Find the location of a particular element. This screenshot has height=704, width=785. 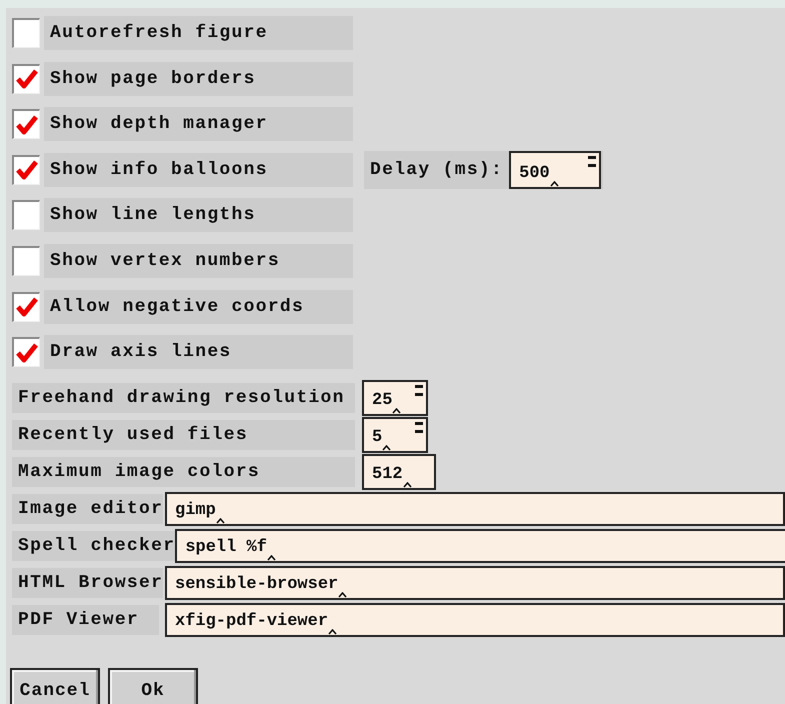

delay-label: Delay (ms): is located at coordinates (436, 170).